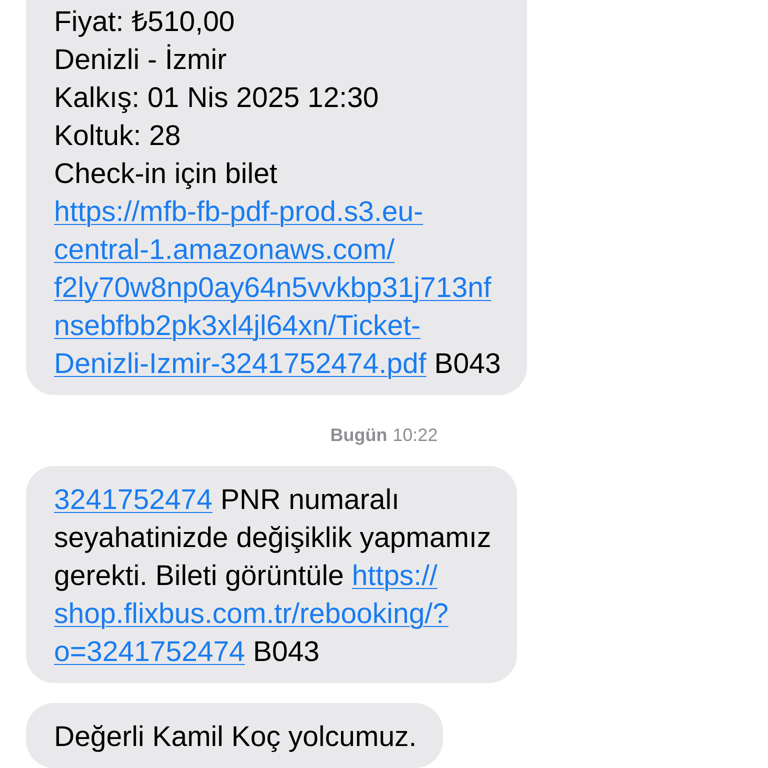  Describe the element at coordinates (237, 326) in the screenshot. I see `link: nsebfbb2pk3xl4jl64xn/Ticket-` at that location.